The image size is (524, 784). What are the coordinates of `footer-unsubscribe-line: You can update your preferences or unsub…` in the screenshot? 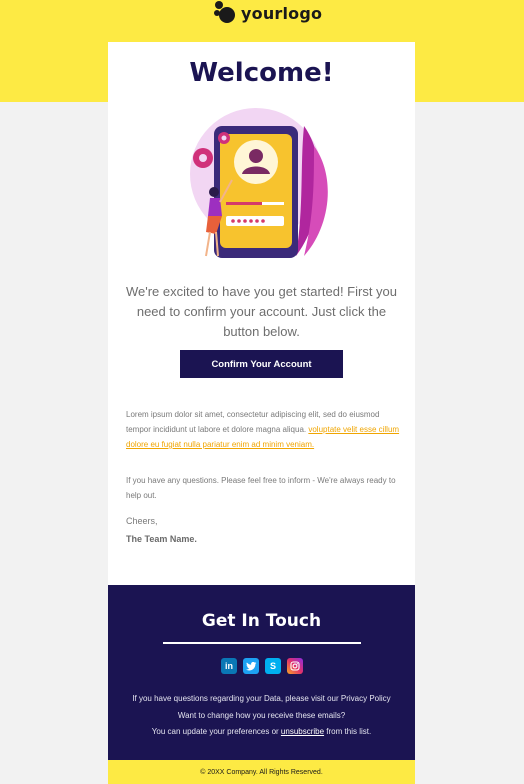 It's located at (261, 731).